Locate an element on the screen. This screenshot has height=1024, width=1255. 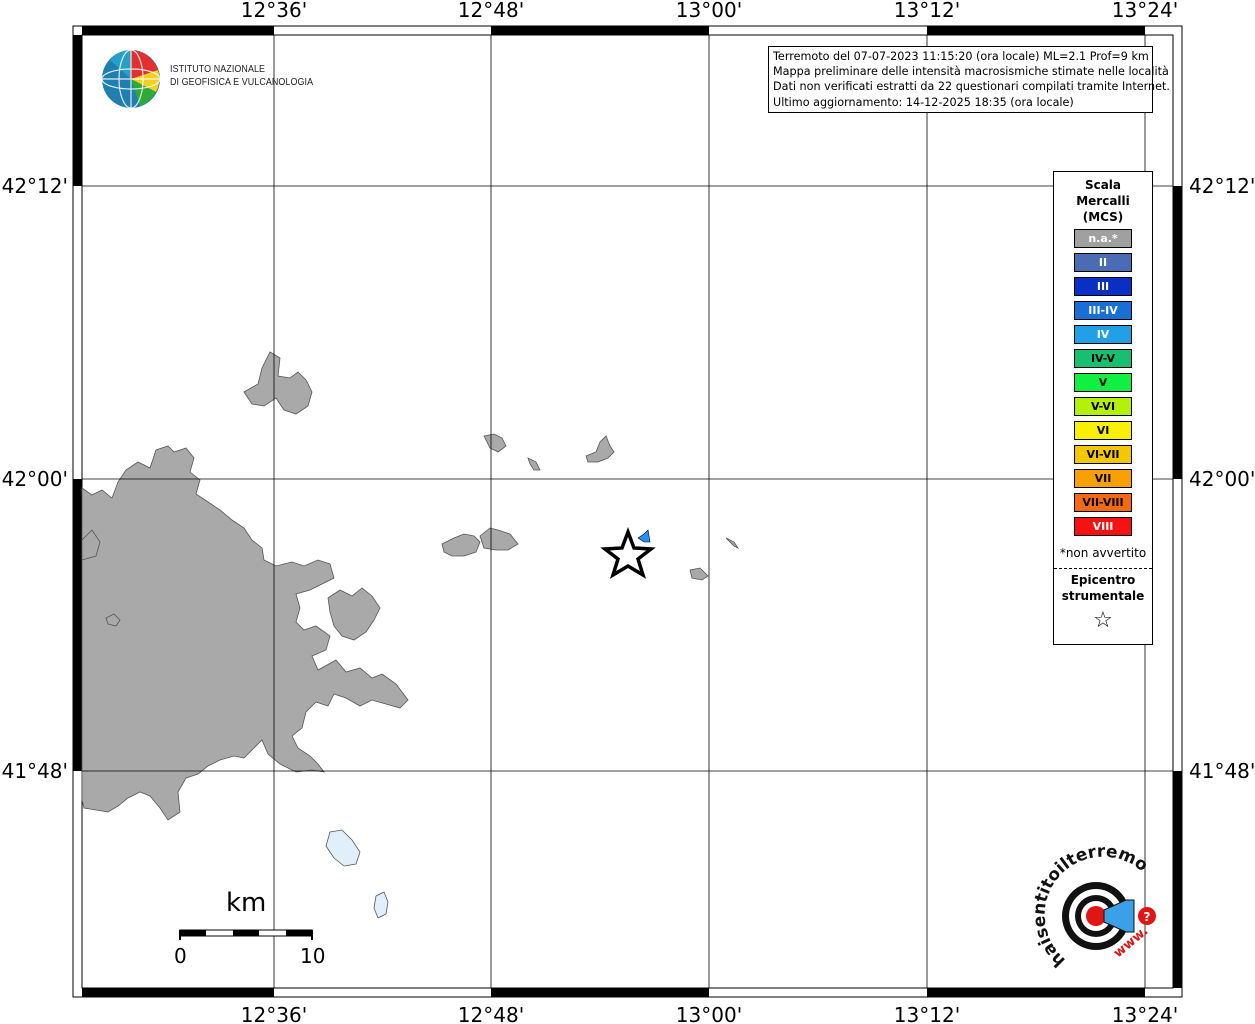
left-lat-label: 42°00' is located at coordinates (35, 479).